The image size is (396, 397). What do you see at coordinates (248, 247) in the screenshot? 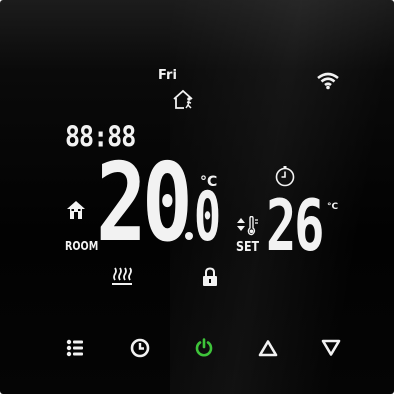
I see `set-label: SET` at bounding box center [248, 247].